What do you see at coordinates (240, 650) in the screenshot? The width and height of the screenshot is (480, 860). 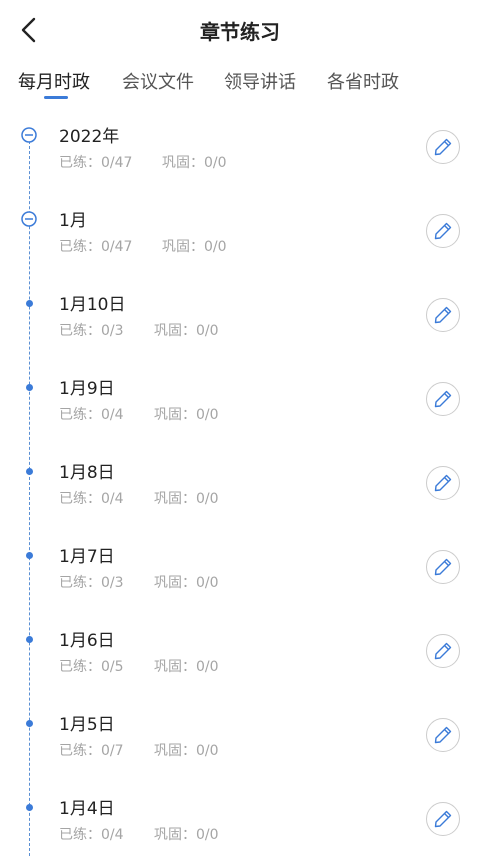 I see `list-item: 1月6日 已练：0/5 巩固：0/0` at bounding box center [240, 650].